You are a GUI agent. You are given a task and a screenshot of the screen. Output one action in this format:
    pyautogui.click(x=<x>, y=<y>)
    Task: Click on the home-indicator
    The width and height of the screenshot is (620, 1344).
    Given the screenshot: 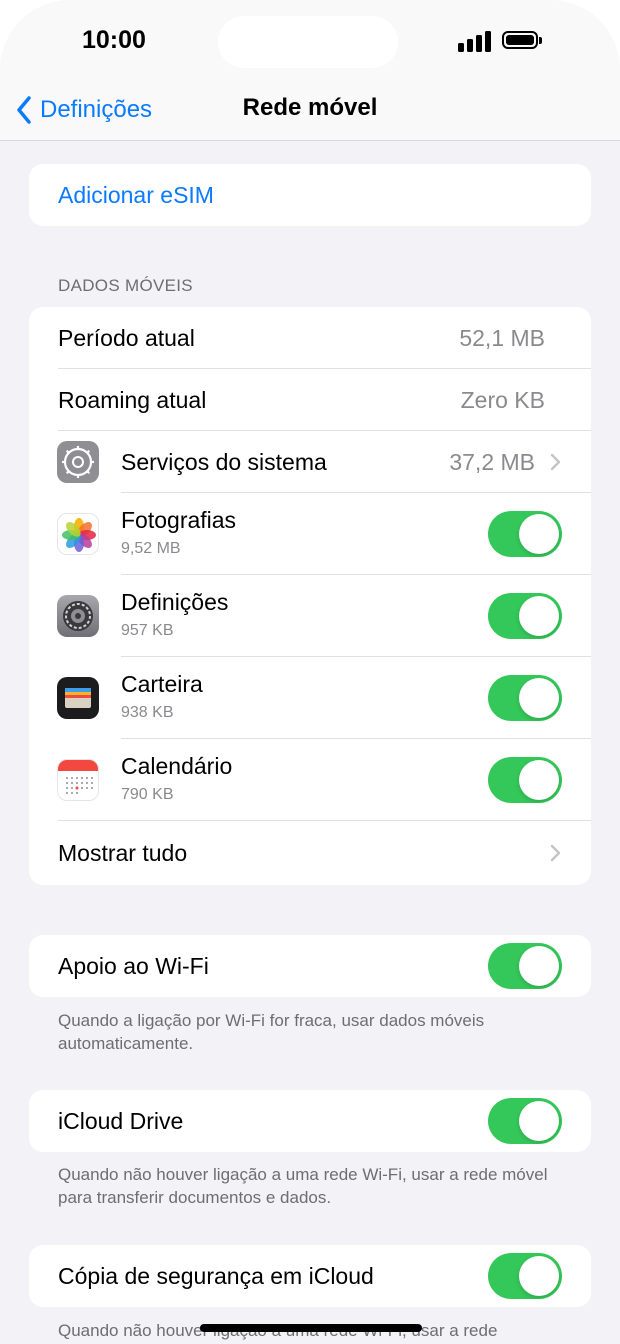 What is the action you would take?
    pyautogui.click(x=311, y=1328)
    